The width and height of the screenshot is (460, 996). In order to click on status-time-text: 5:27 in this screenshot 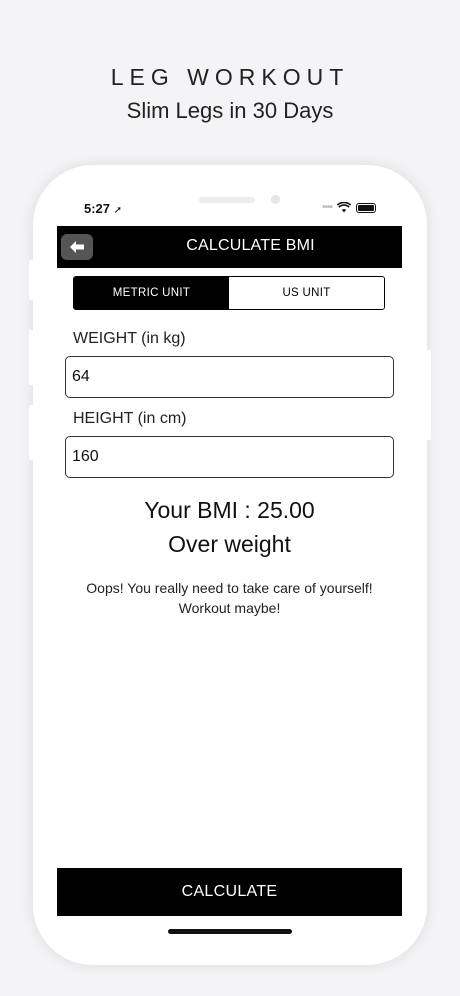, I will do `click(97, 208)`.